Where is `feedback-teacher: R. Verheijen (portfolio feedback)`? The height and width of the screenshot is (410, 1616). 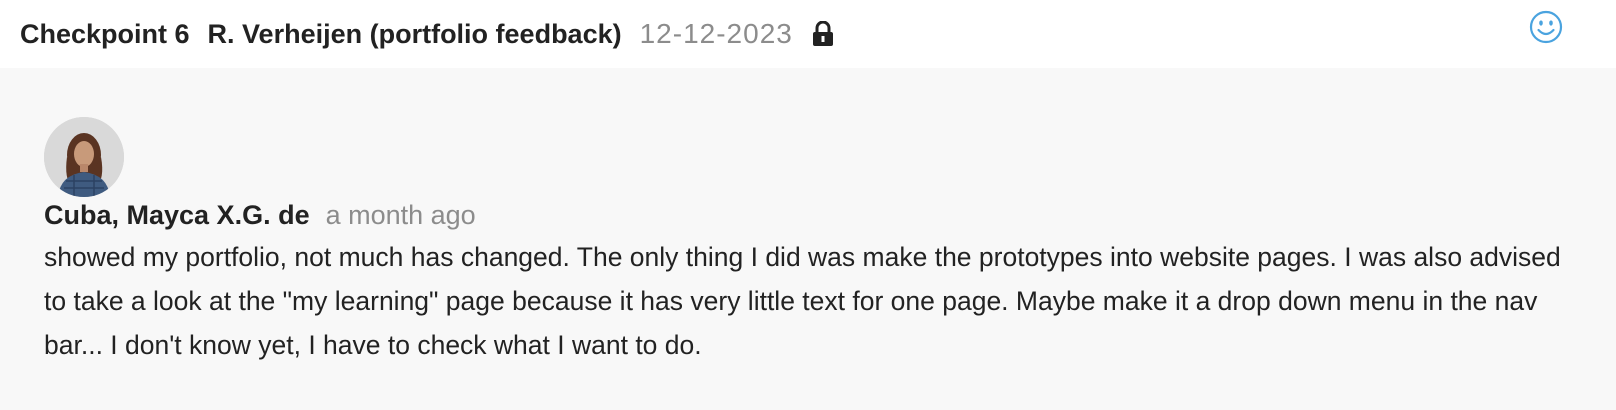 feedback-teacher: R. Verheijen (portfolio feedback) is located at coordinates (414, 33).